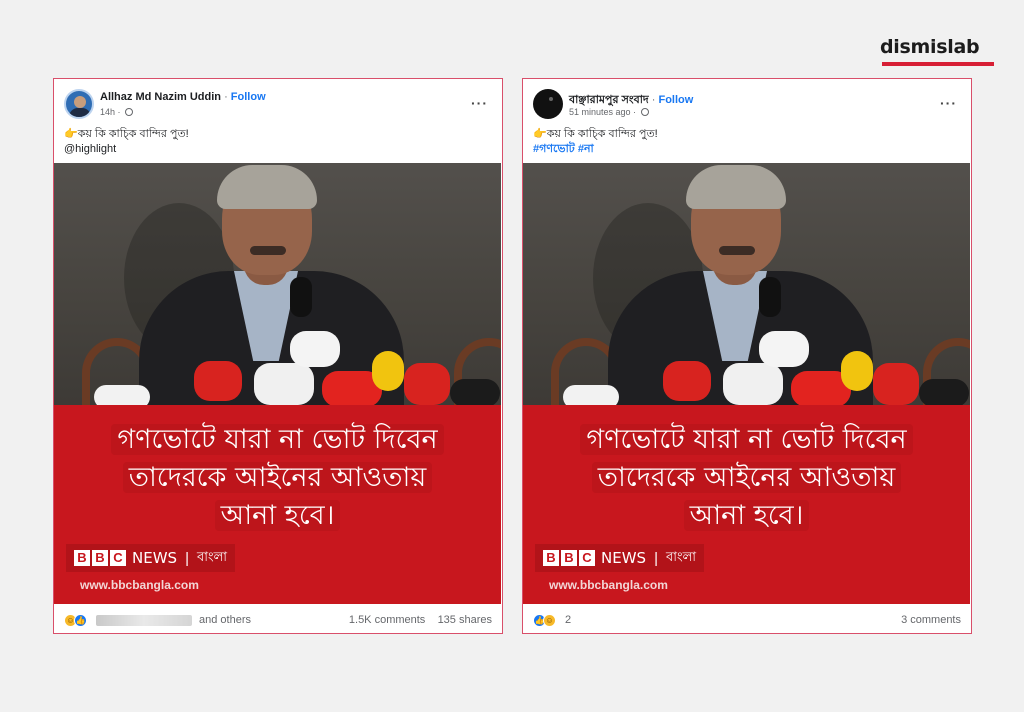 The height and width of the screenshot is (712, 1024). I want to click on haha-reaction-icon: ☺, so click(549, 620).